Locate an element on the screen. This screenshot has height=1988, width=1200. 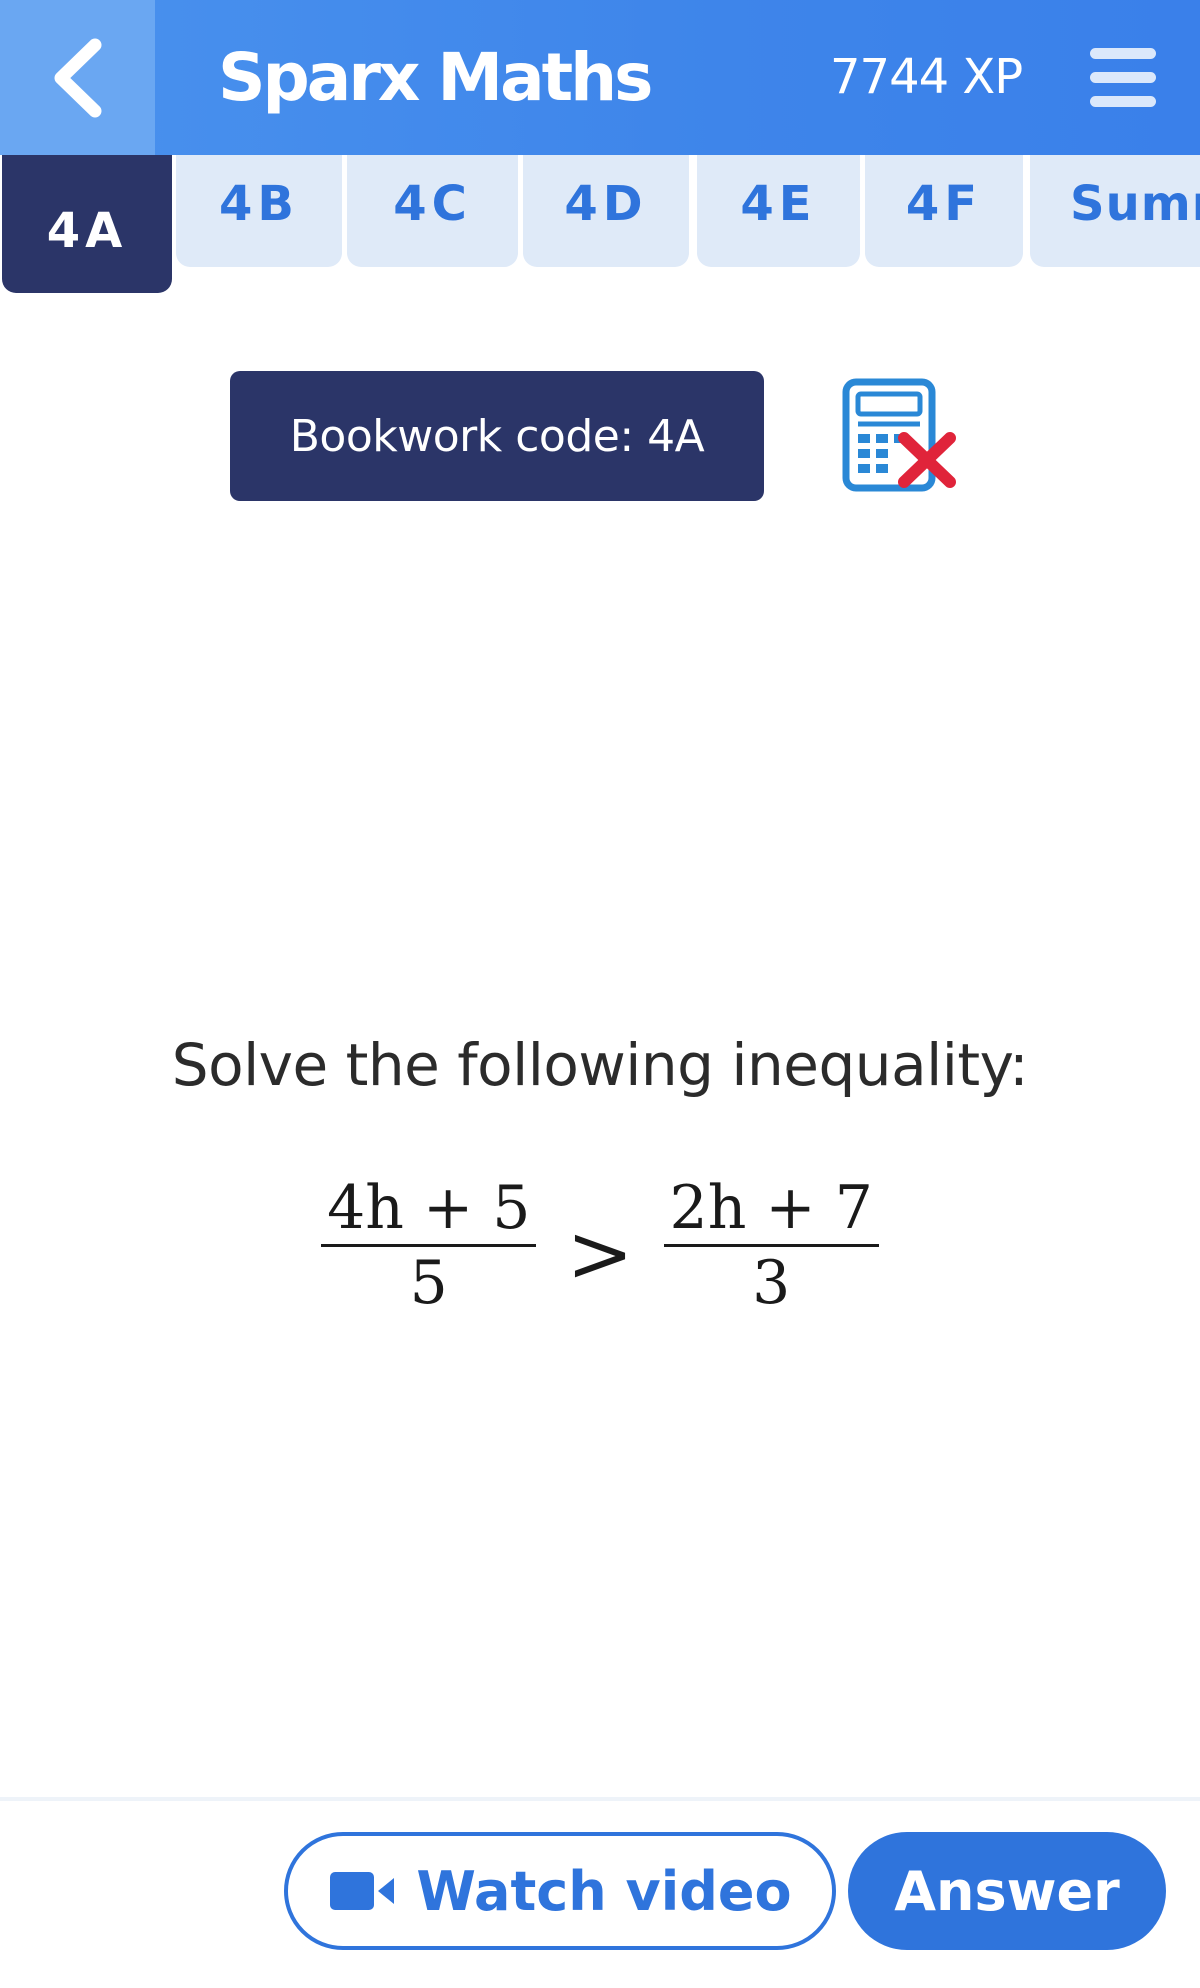
tab-4f: 4F is located at coordinates (944, 211).